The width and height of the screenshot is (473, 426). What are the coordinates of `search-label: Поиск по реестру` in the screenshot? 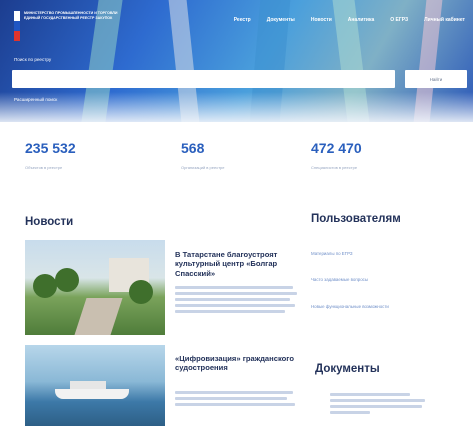 It's located at (33, 59).